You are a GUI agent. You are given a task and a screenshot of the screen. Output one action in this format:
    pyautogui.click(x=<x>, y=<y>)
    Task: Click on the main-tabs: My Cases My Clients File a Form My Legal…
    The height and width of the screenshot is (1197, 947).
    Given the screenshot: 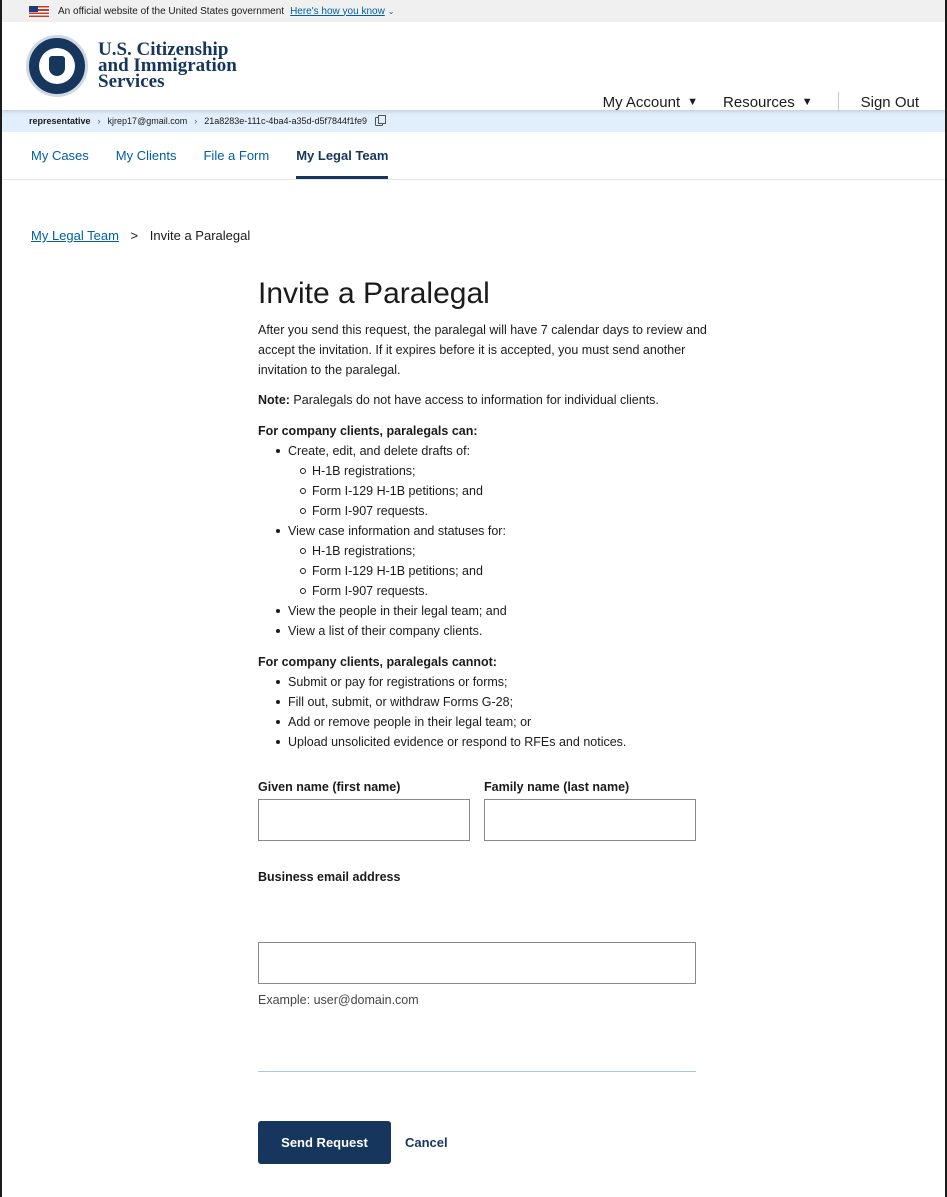 What is the action you would take?
    pyautogui.click(x=473, y=156)
    